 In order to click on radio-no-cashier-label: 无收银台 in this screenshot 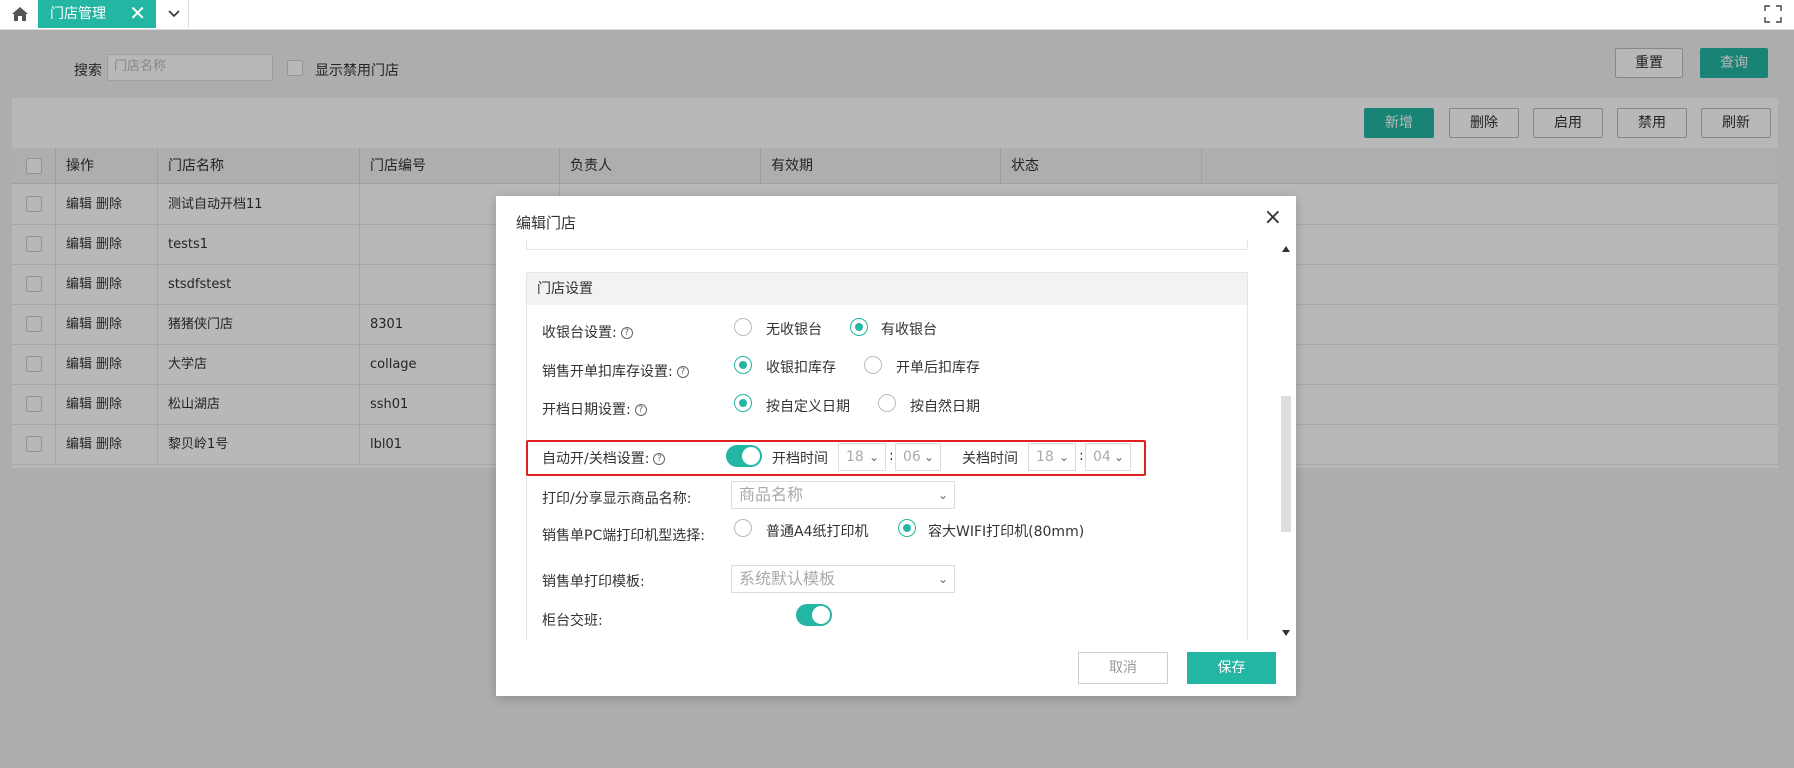, I will do `click(794, 330)`.